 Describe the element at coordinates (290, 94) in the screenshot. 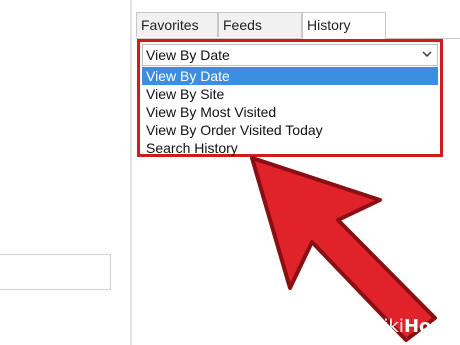

I see `option-view-by-site: View By Site` at that location.